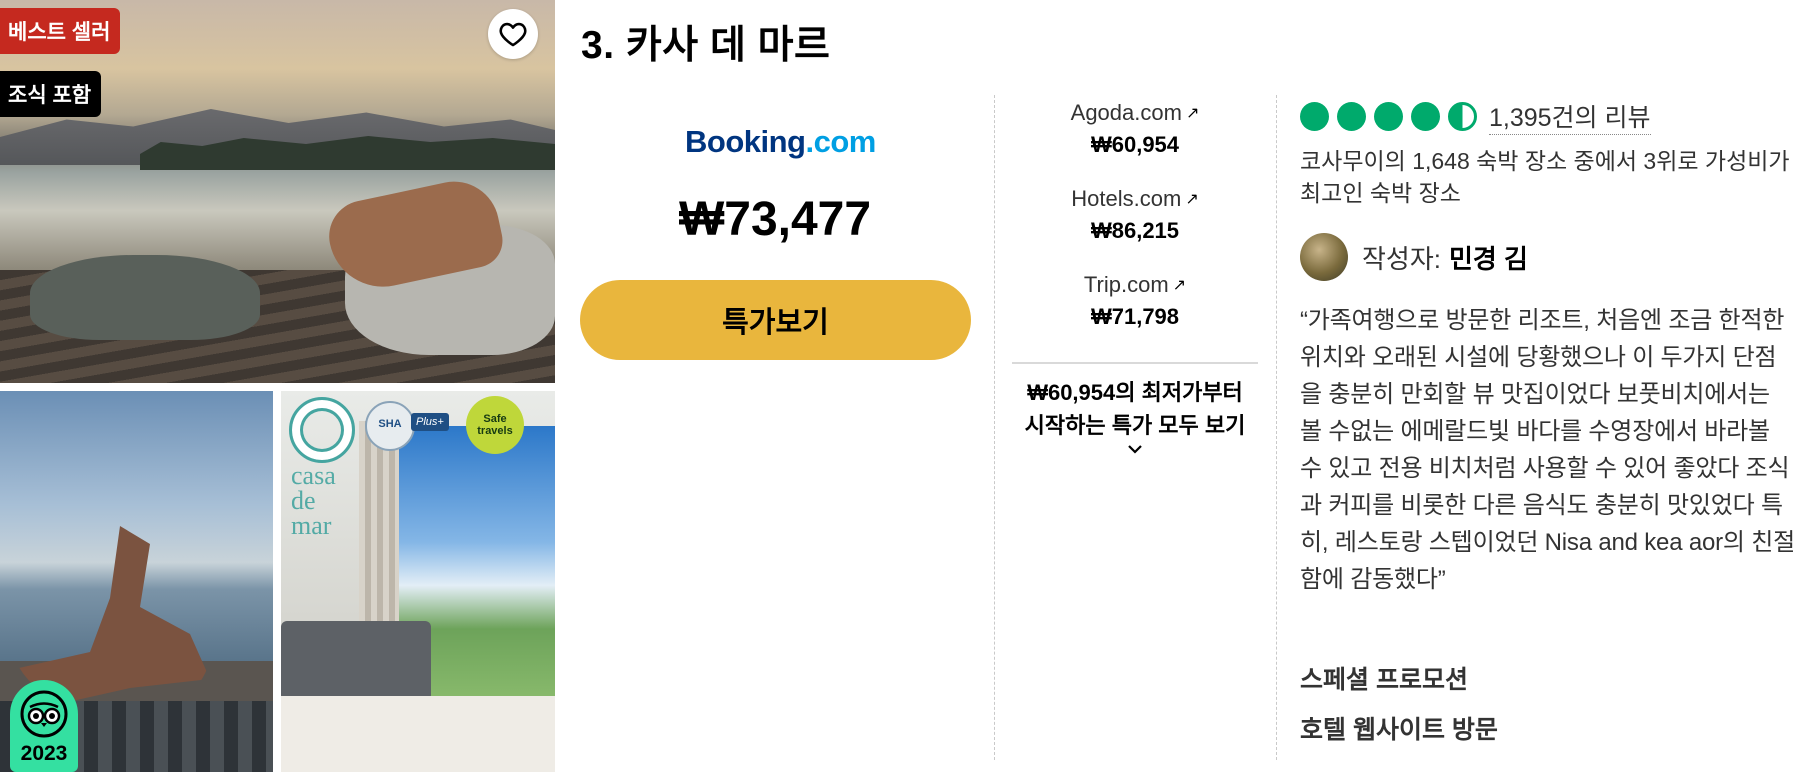  I want to click on view-deal-button: 특가보기, so click(775, 320).